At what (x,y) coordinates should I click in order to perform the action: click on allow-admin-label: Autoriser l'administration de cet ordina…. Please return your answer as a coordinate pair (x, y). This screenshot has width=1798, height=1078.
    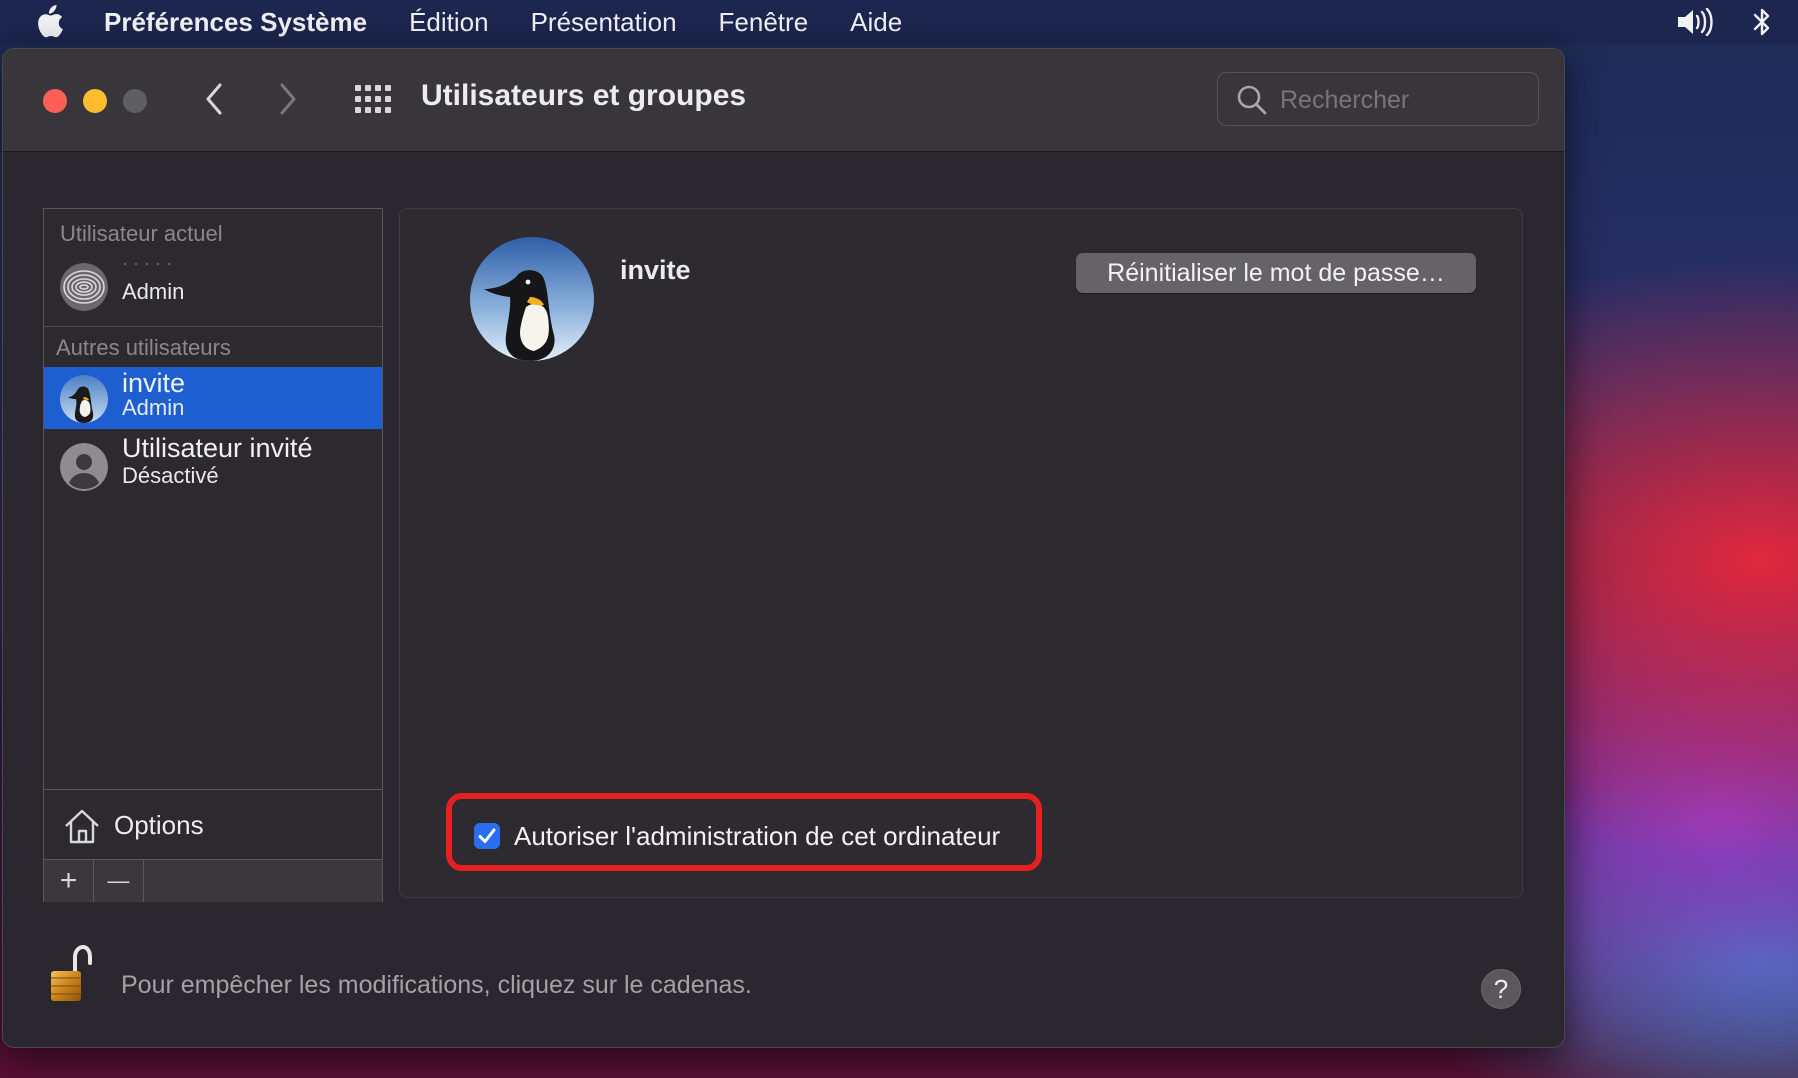
    Looking at the image, I should click on (757, 836).